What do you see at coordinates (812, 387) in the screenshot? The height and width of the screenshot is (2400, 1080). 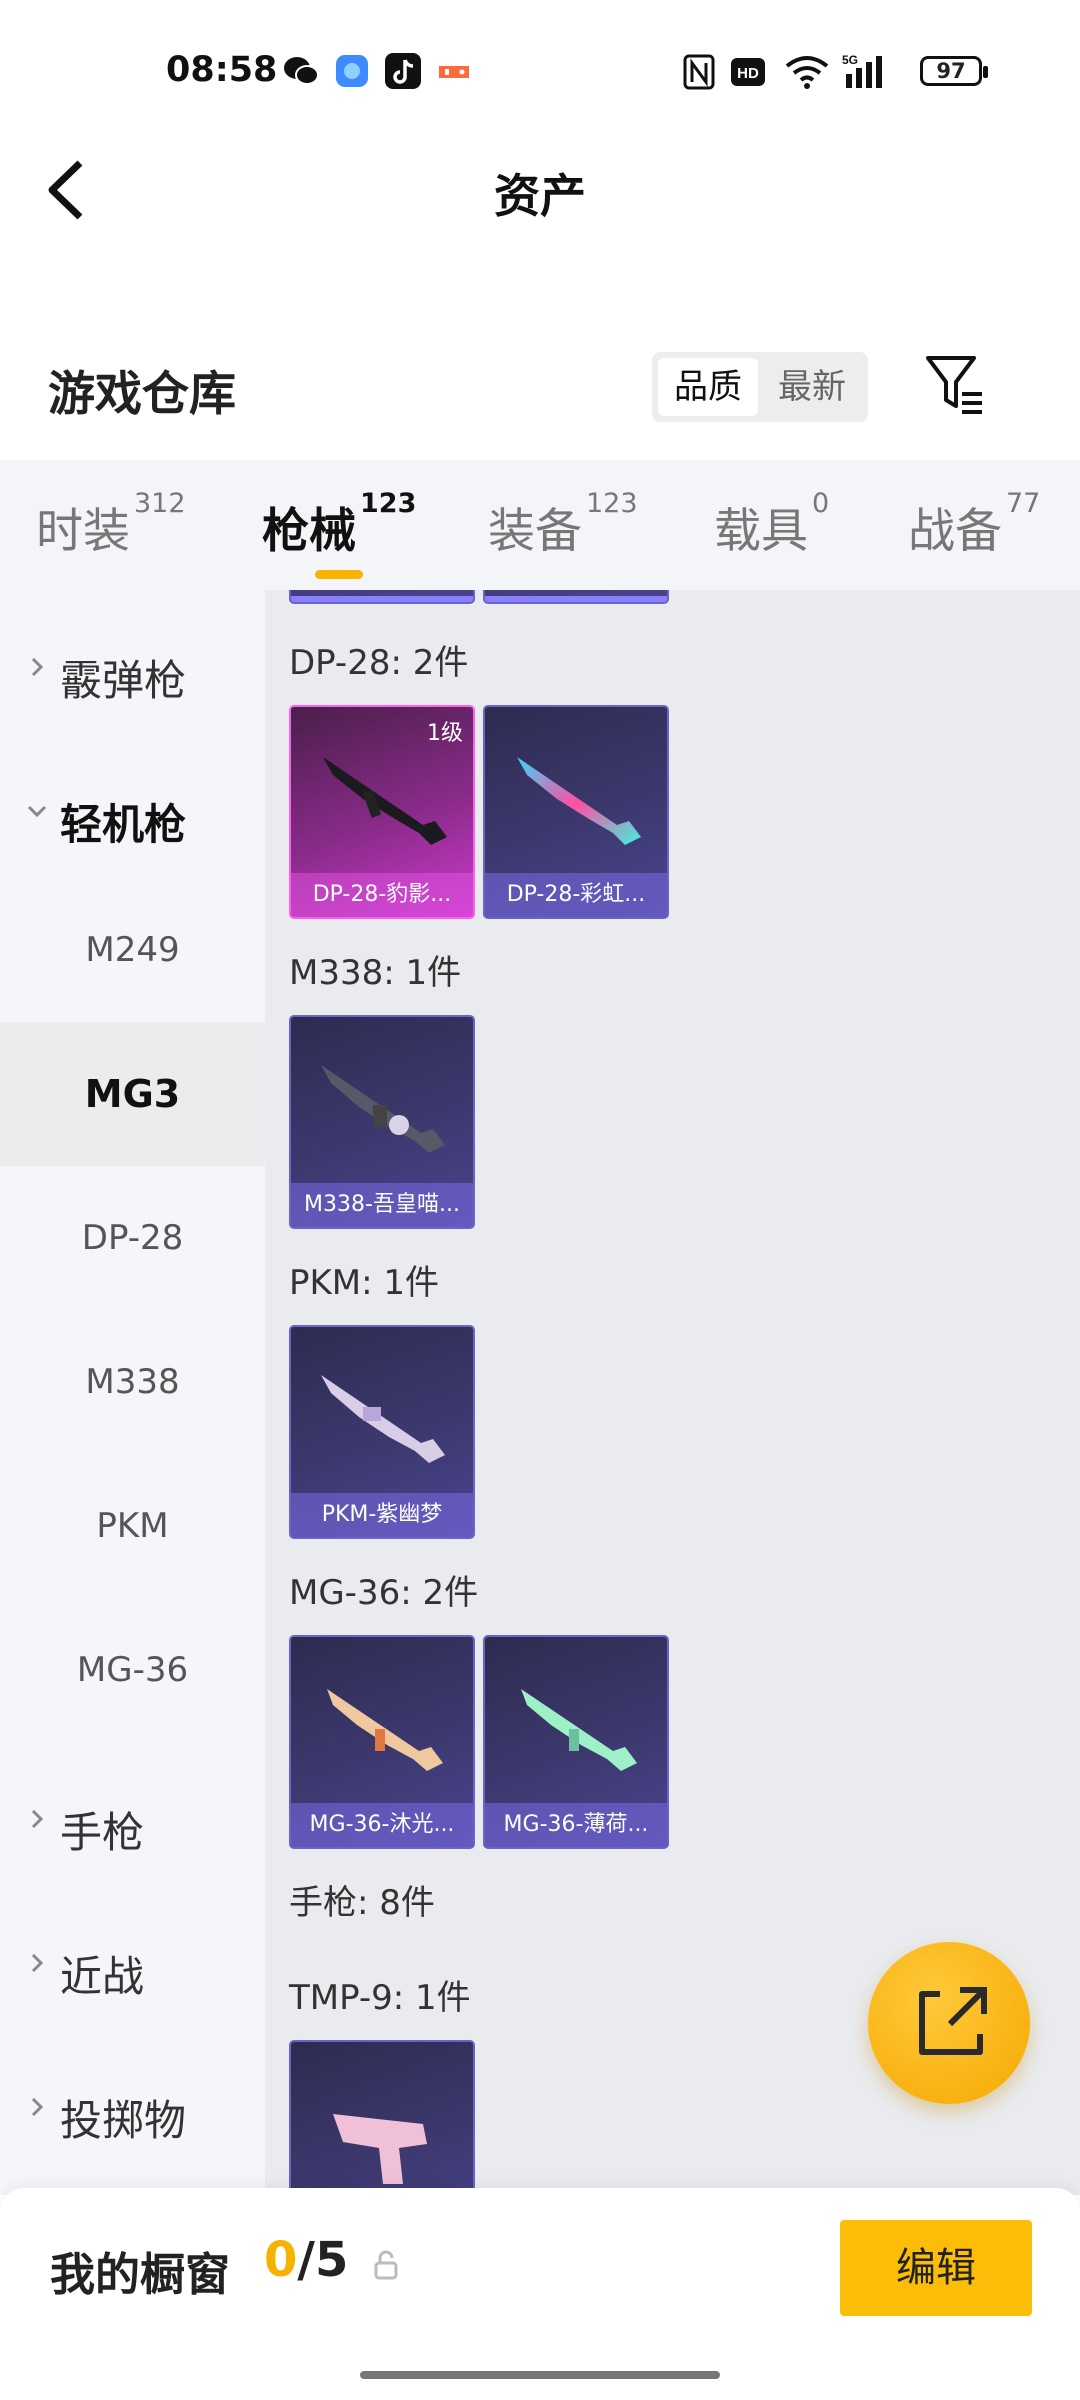 I see `sort-newest-option: 最新` at bounding box center [812, 387].